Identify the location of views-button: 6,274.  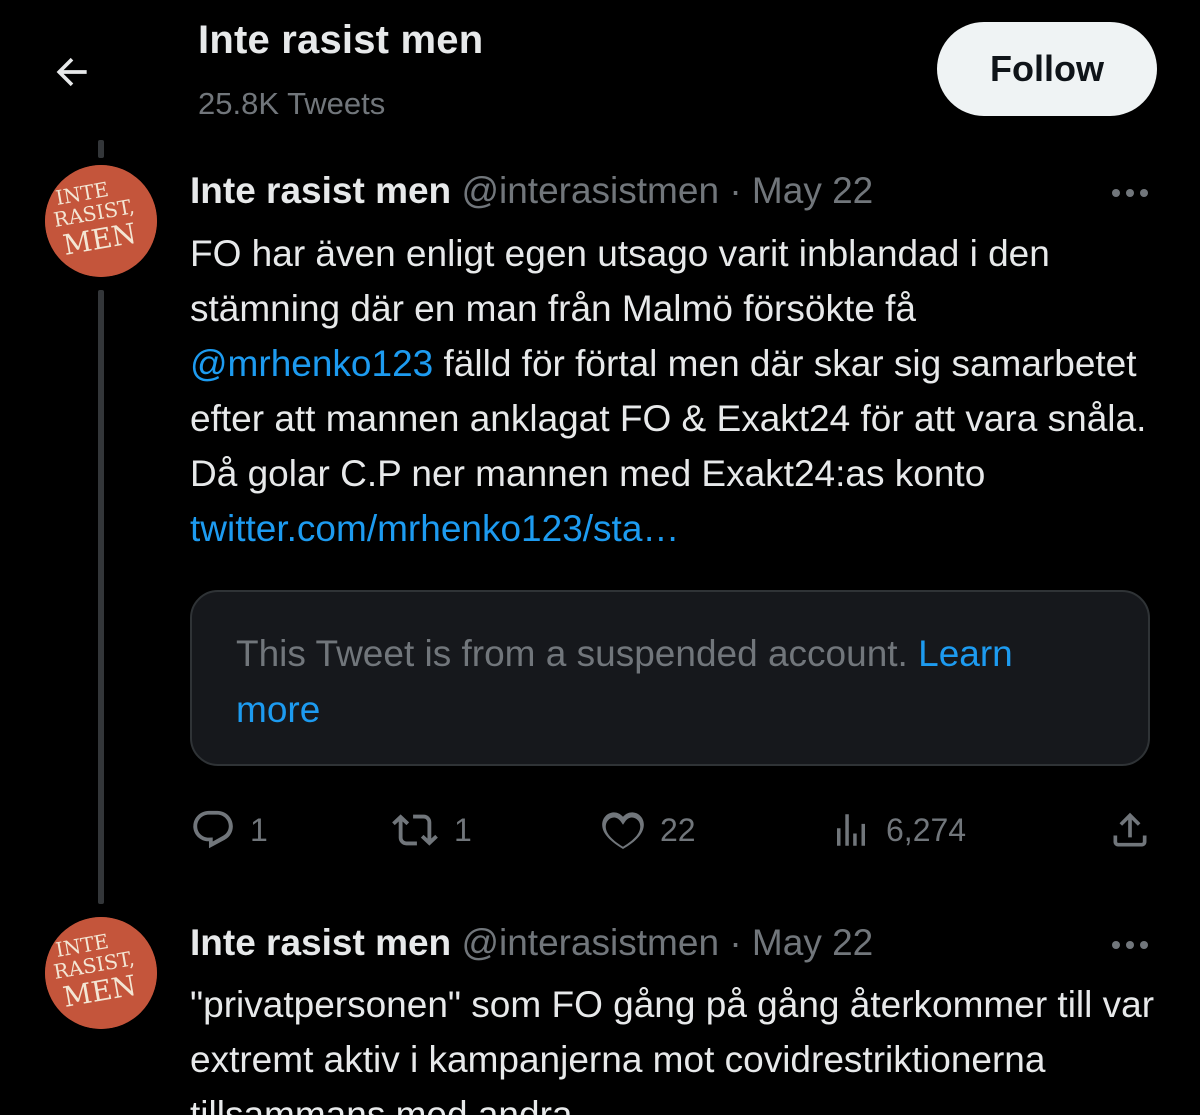
(898, 830).